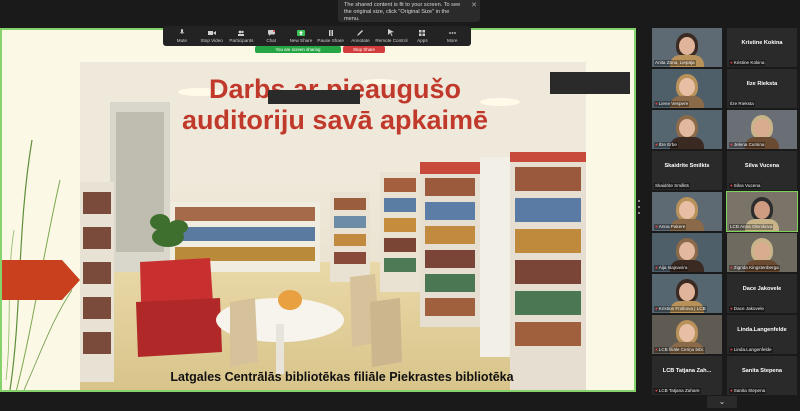  What do you see at coordinates (212, 36) in the screenshot?
I see `stop-video-button: Stop Video` at bounding box center [212, 36].